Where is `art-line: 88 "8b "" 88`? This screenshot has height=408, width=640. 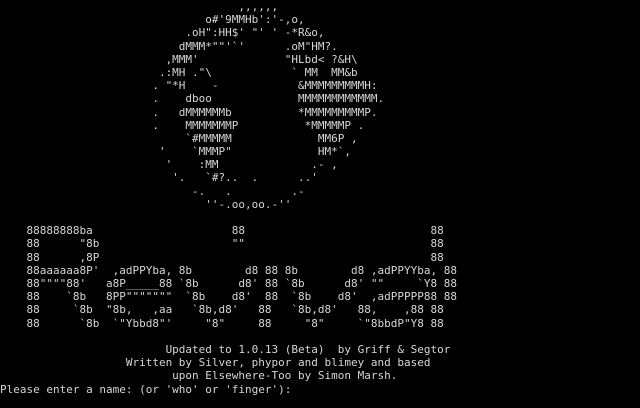
art-line: 88 "8b "" 88 is located at coordinates (222, 244).